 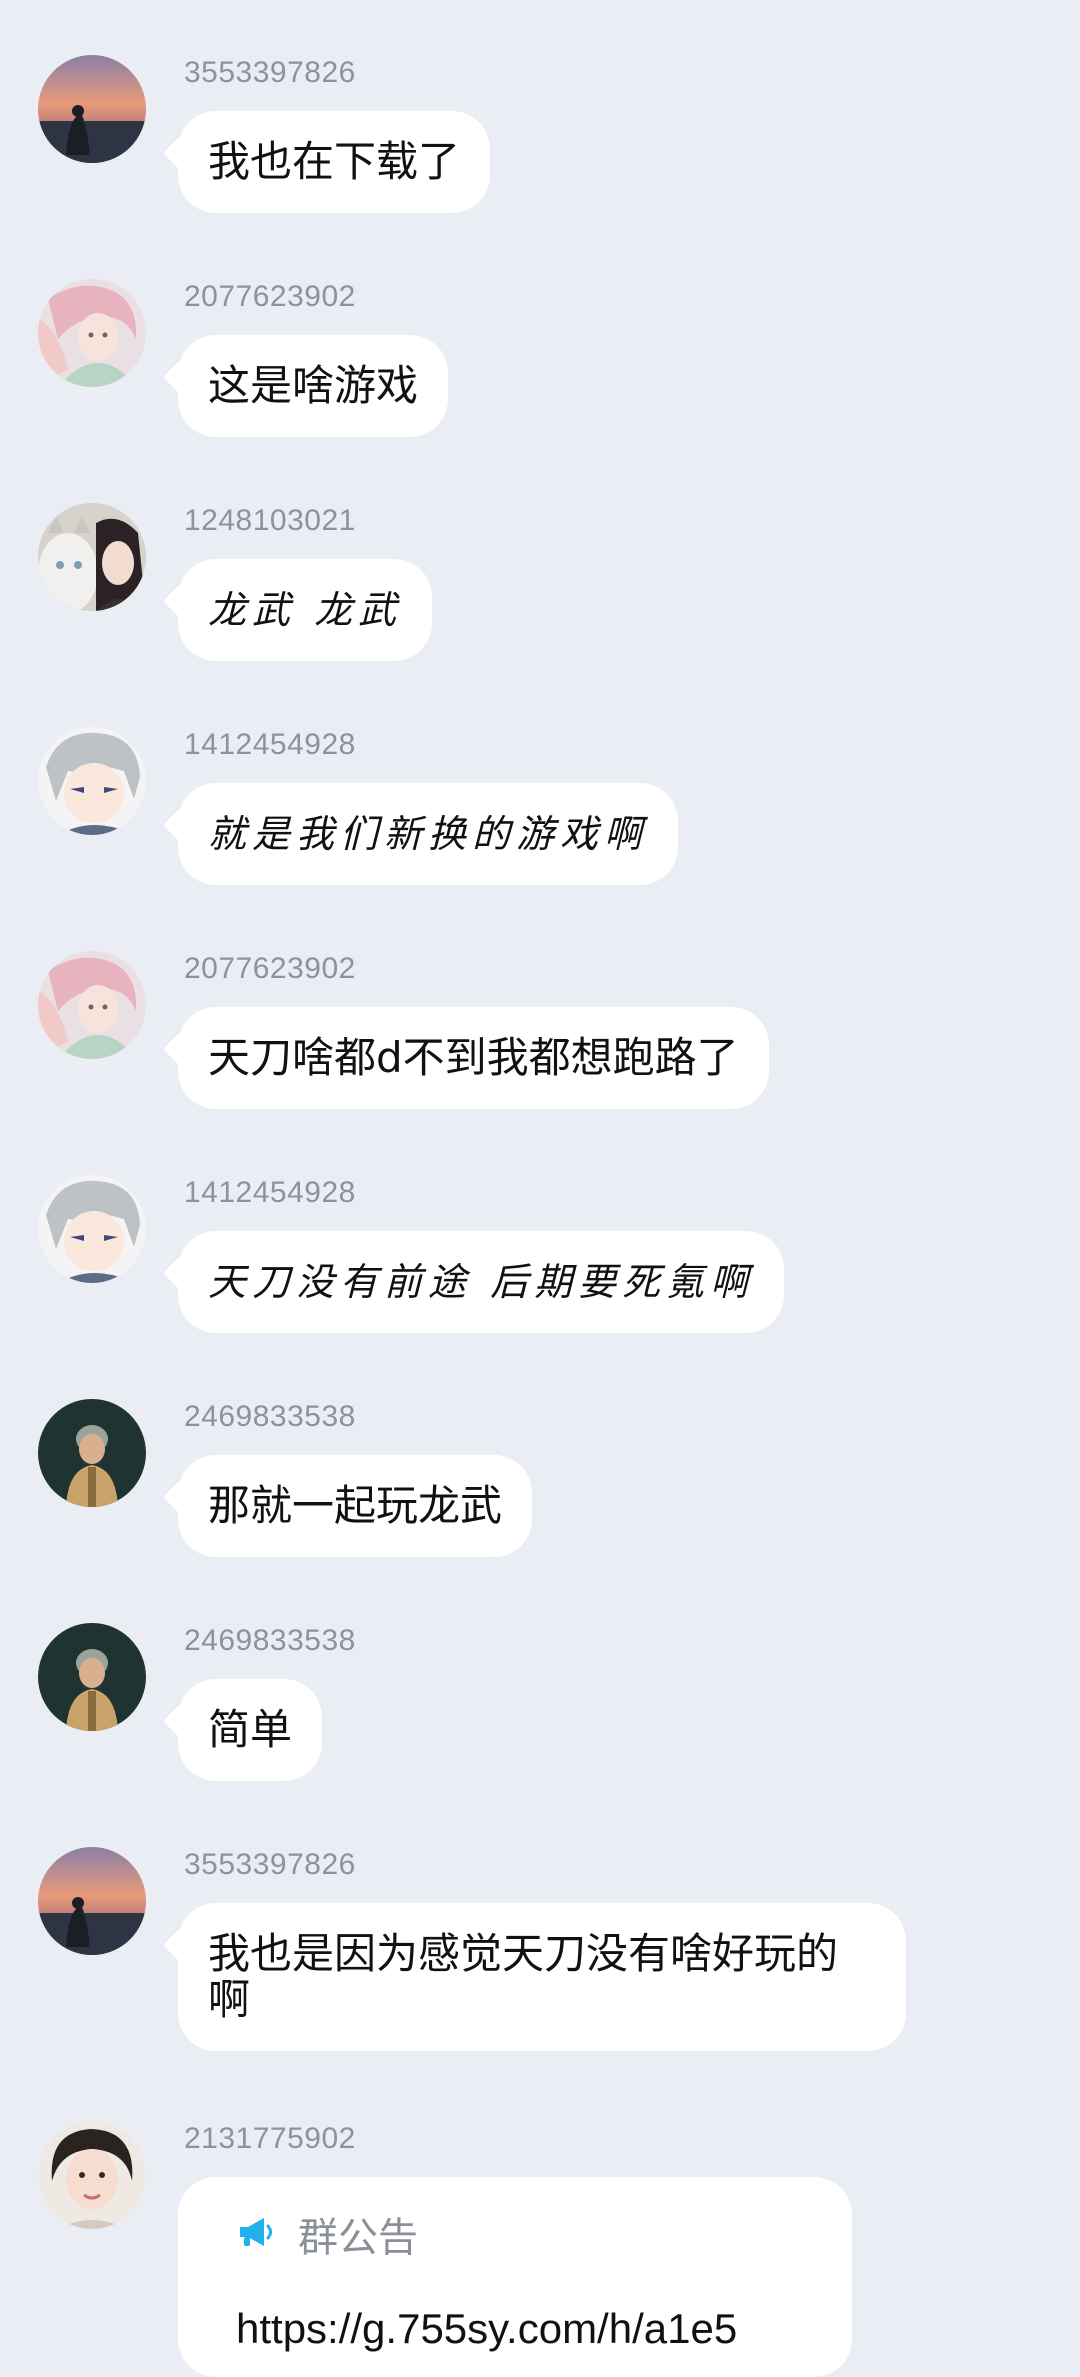 I want to click on notice-title: 群公告, so click(x=358, y=2238).